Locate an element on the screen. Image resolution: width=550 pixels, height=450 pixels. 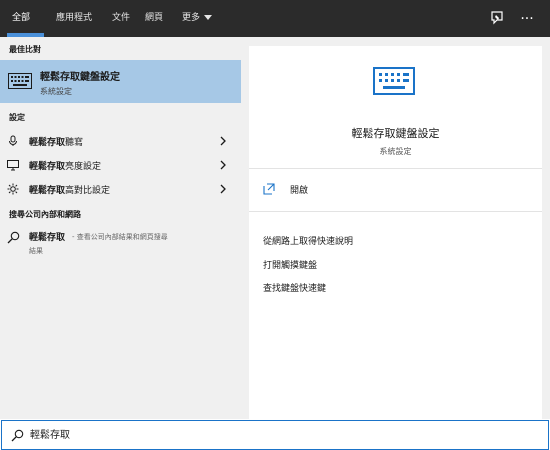
monitor-icon is located at coordinates (13, 165).